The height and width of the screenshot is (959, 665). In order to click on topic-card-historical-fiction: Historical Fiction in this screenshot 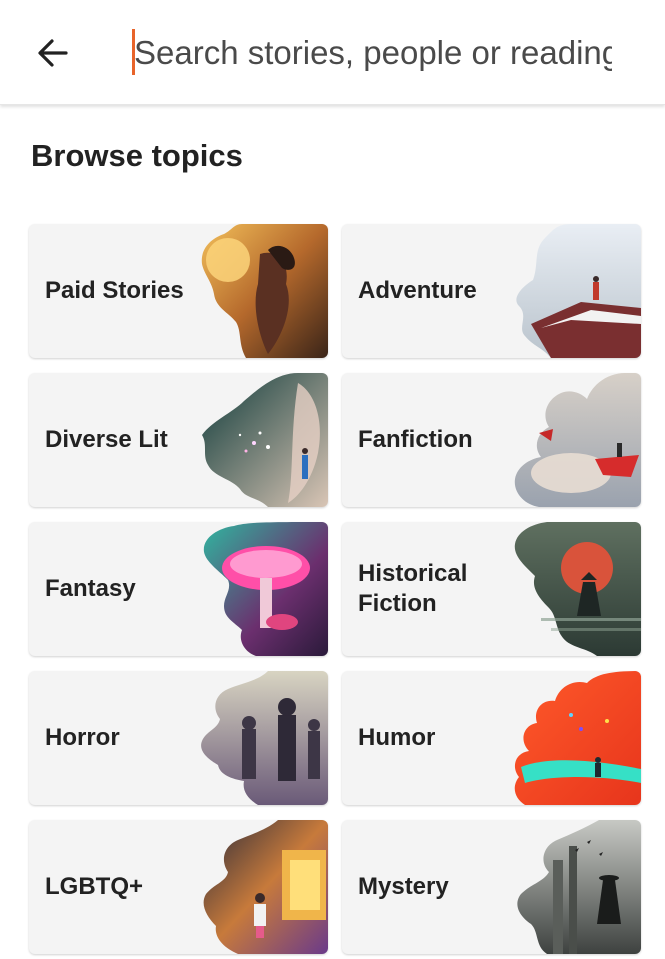, I will do `click(491, 589)`.